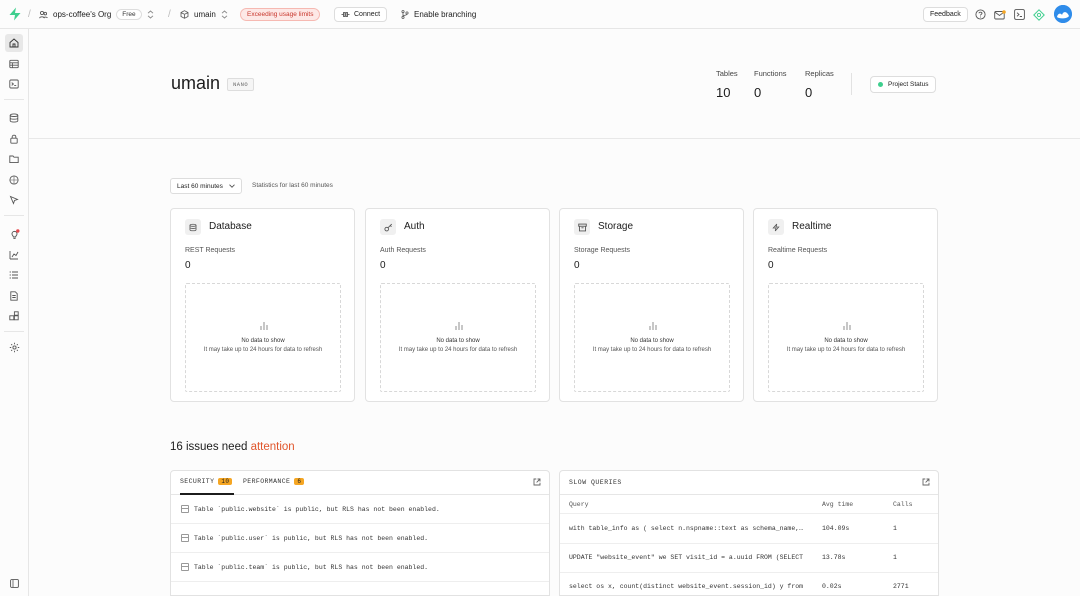 The width and height of the screenshot is (1080, 596). Describe the element at coordinates (43, 14) in the screenshot. I see `org-icon` at that location.